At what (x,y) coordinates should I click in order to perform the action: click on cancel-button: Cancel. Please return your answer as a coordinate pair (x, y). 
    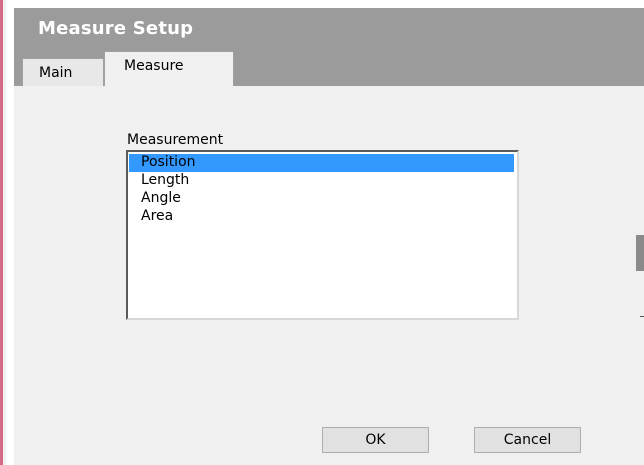
    Looking at the image, I should click on (527, 440).